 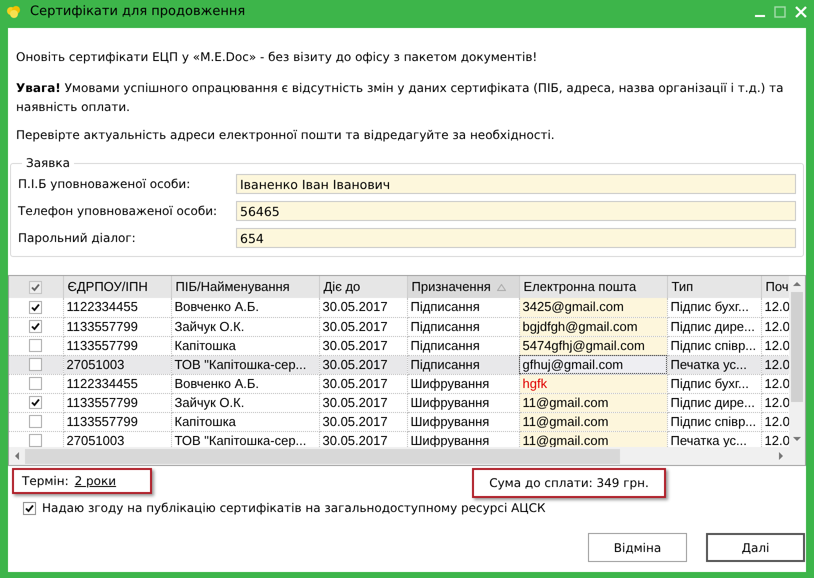 I want to click on table-row: 1122334455 Вовченко А.Б. 30.05.2017 Підписання 3425@gmail.com Підпис бухг... 12.0, so click(x=399, y=307).